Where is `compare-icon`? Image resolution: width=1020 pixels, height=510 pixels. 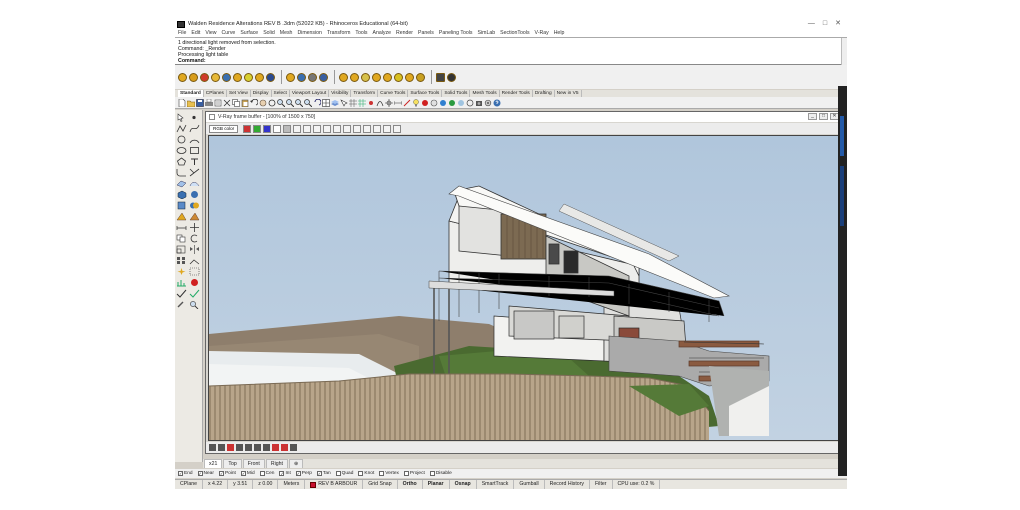
compare-icon is located at coordinates (221, 447).